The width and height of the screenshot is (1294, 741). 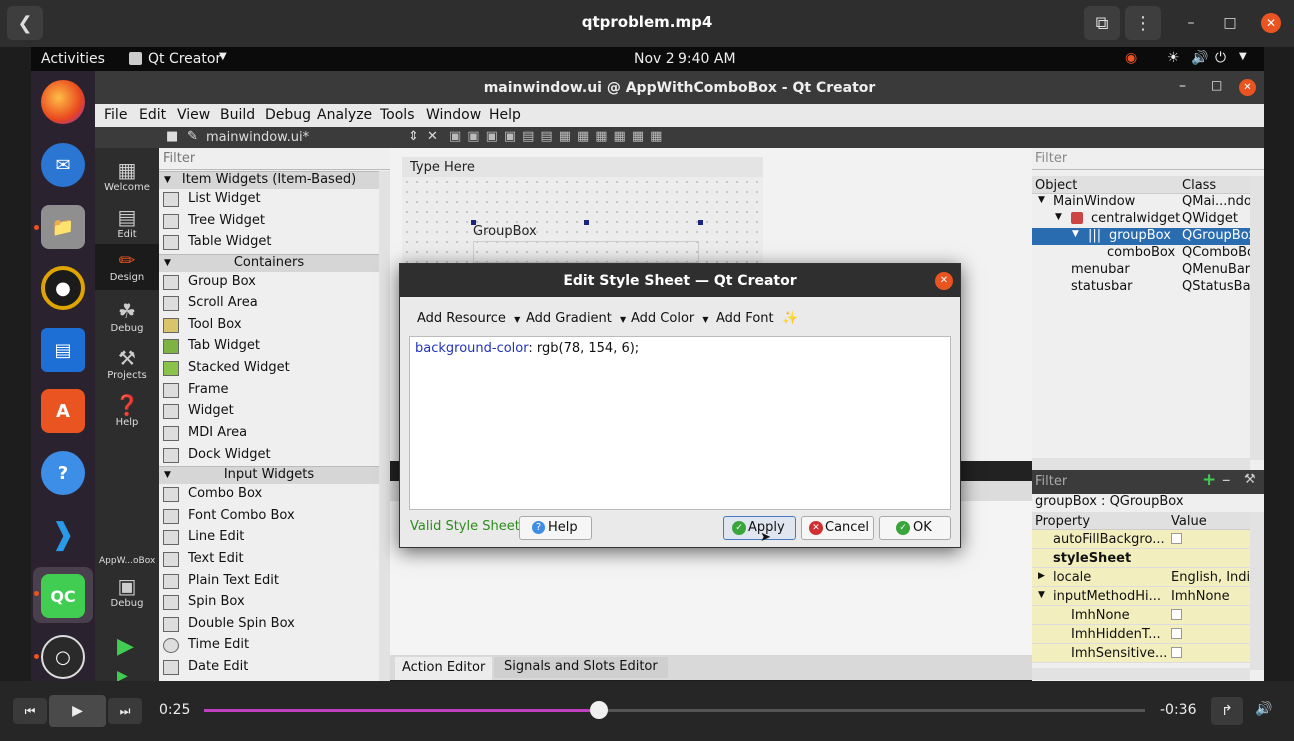 I want to click on remove-property-icon: –, so click(x=1226, y=480).